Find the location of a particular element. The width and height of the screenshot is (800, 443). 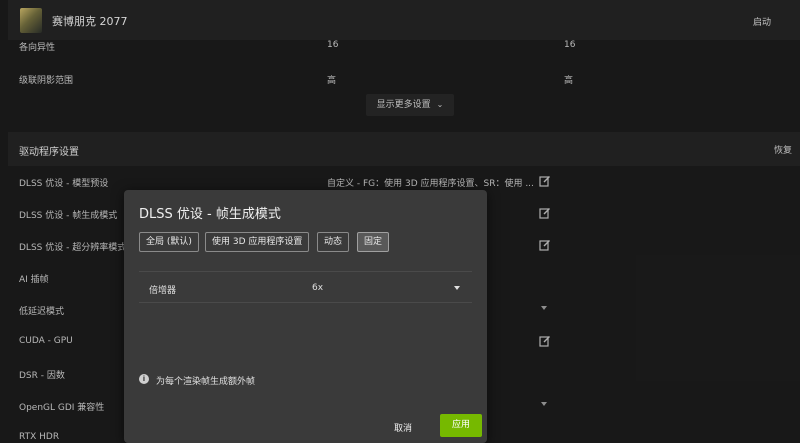

dialog-title: DLSS 优设 - 帧生成模式 is located at coordinates (210, 214).